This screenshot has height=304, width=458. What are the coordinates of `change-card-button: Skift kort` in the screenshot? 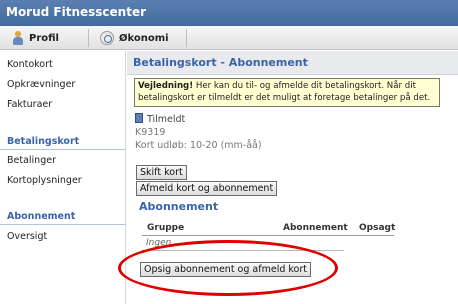 It's located at (161, 172).